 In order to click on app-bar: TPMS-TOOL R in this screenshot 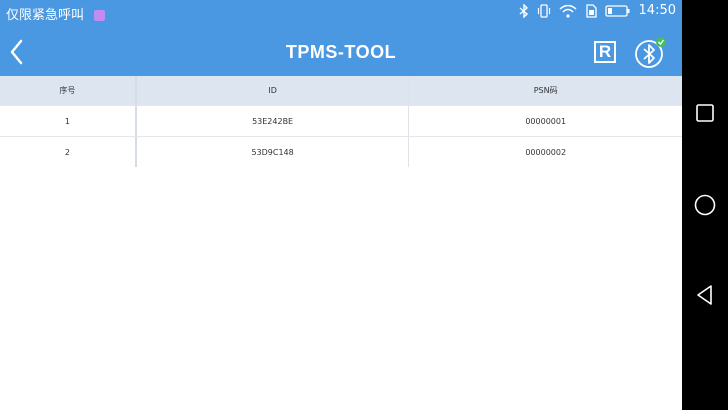, I will do `click(341, 52)`.